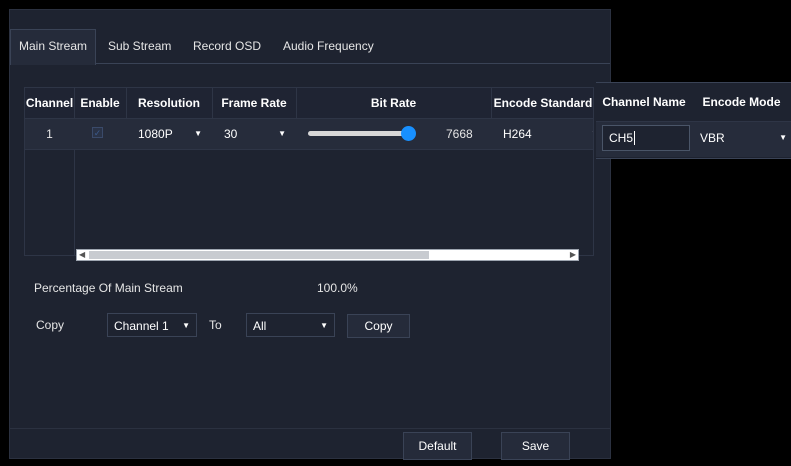 This screenshot has width=791, height=466. What do you see at coordinates (255, 134) in the screenshot?
I see `frame-rate-select: 30 ▼` at bounding box center [255, 134].